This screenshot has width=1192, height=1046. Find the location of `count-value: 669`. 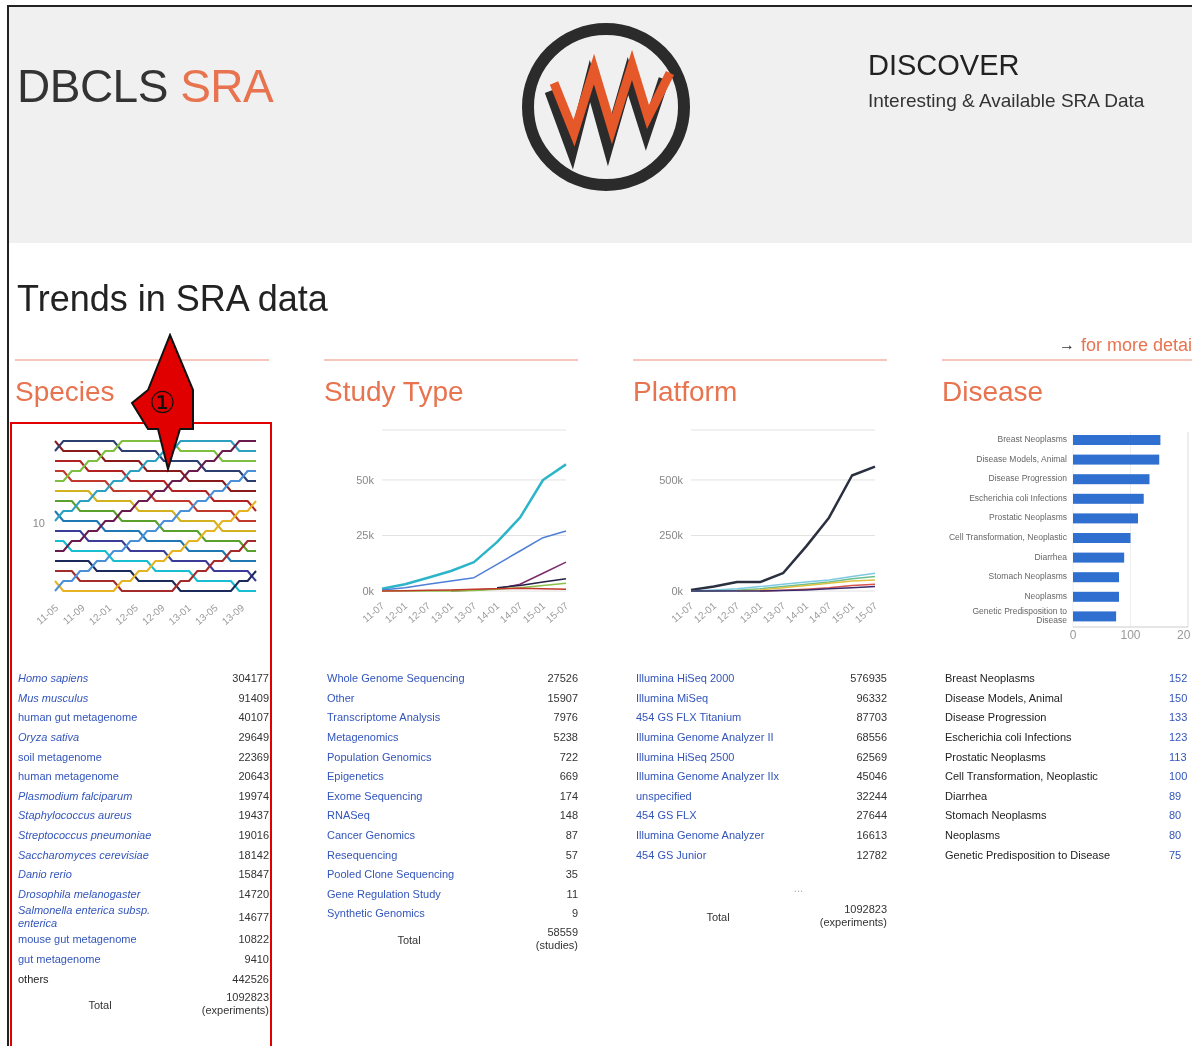

count-value: 669 is located at coordinates (568, 777).